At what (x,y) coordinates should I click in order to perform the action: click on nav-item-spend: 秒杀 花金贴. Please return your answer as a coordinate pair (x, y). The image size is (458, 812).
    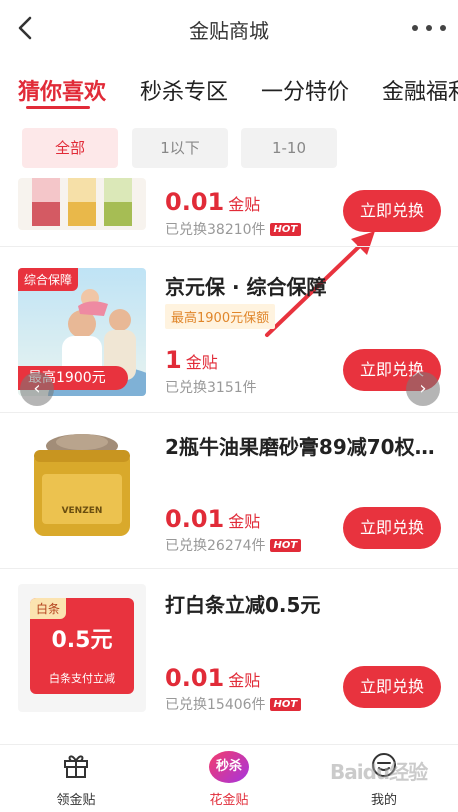
    Looking at the image, I should click on (229, 779).